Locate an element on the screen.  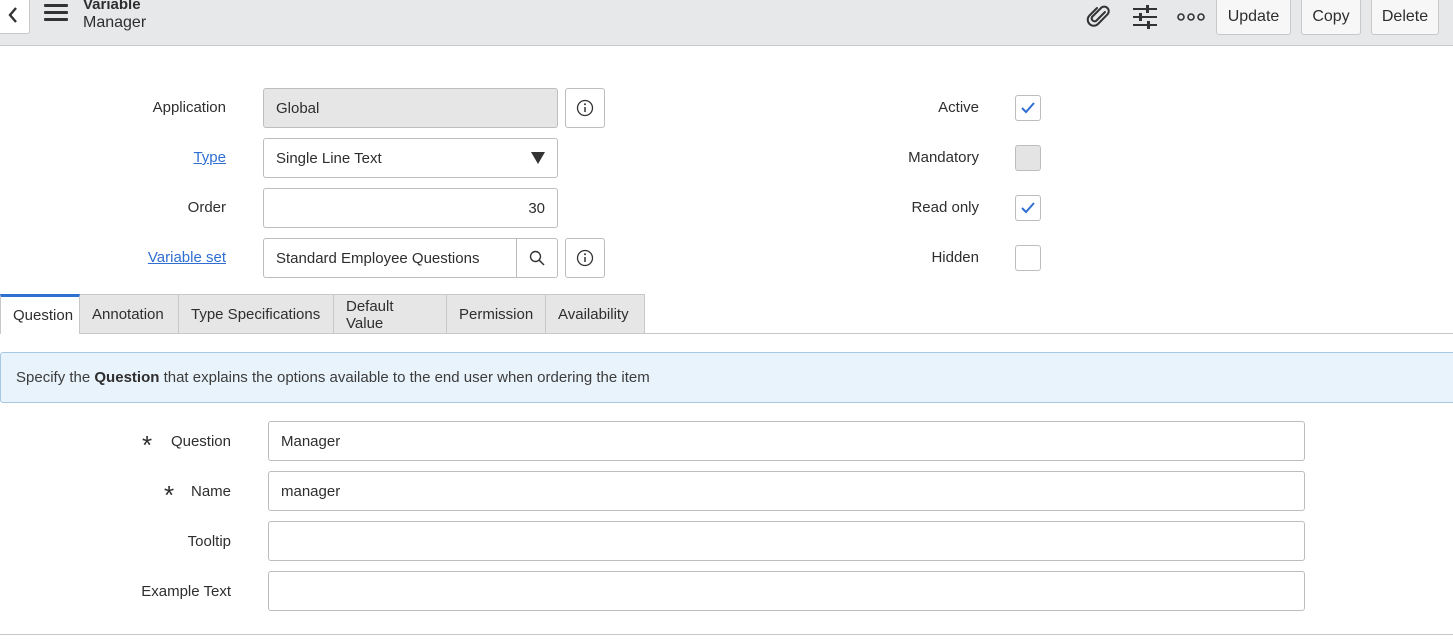
question-input: Manager is located at coordinates (786, 441).